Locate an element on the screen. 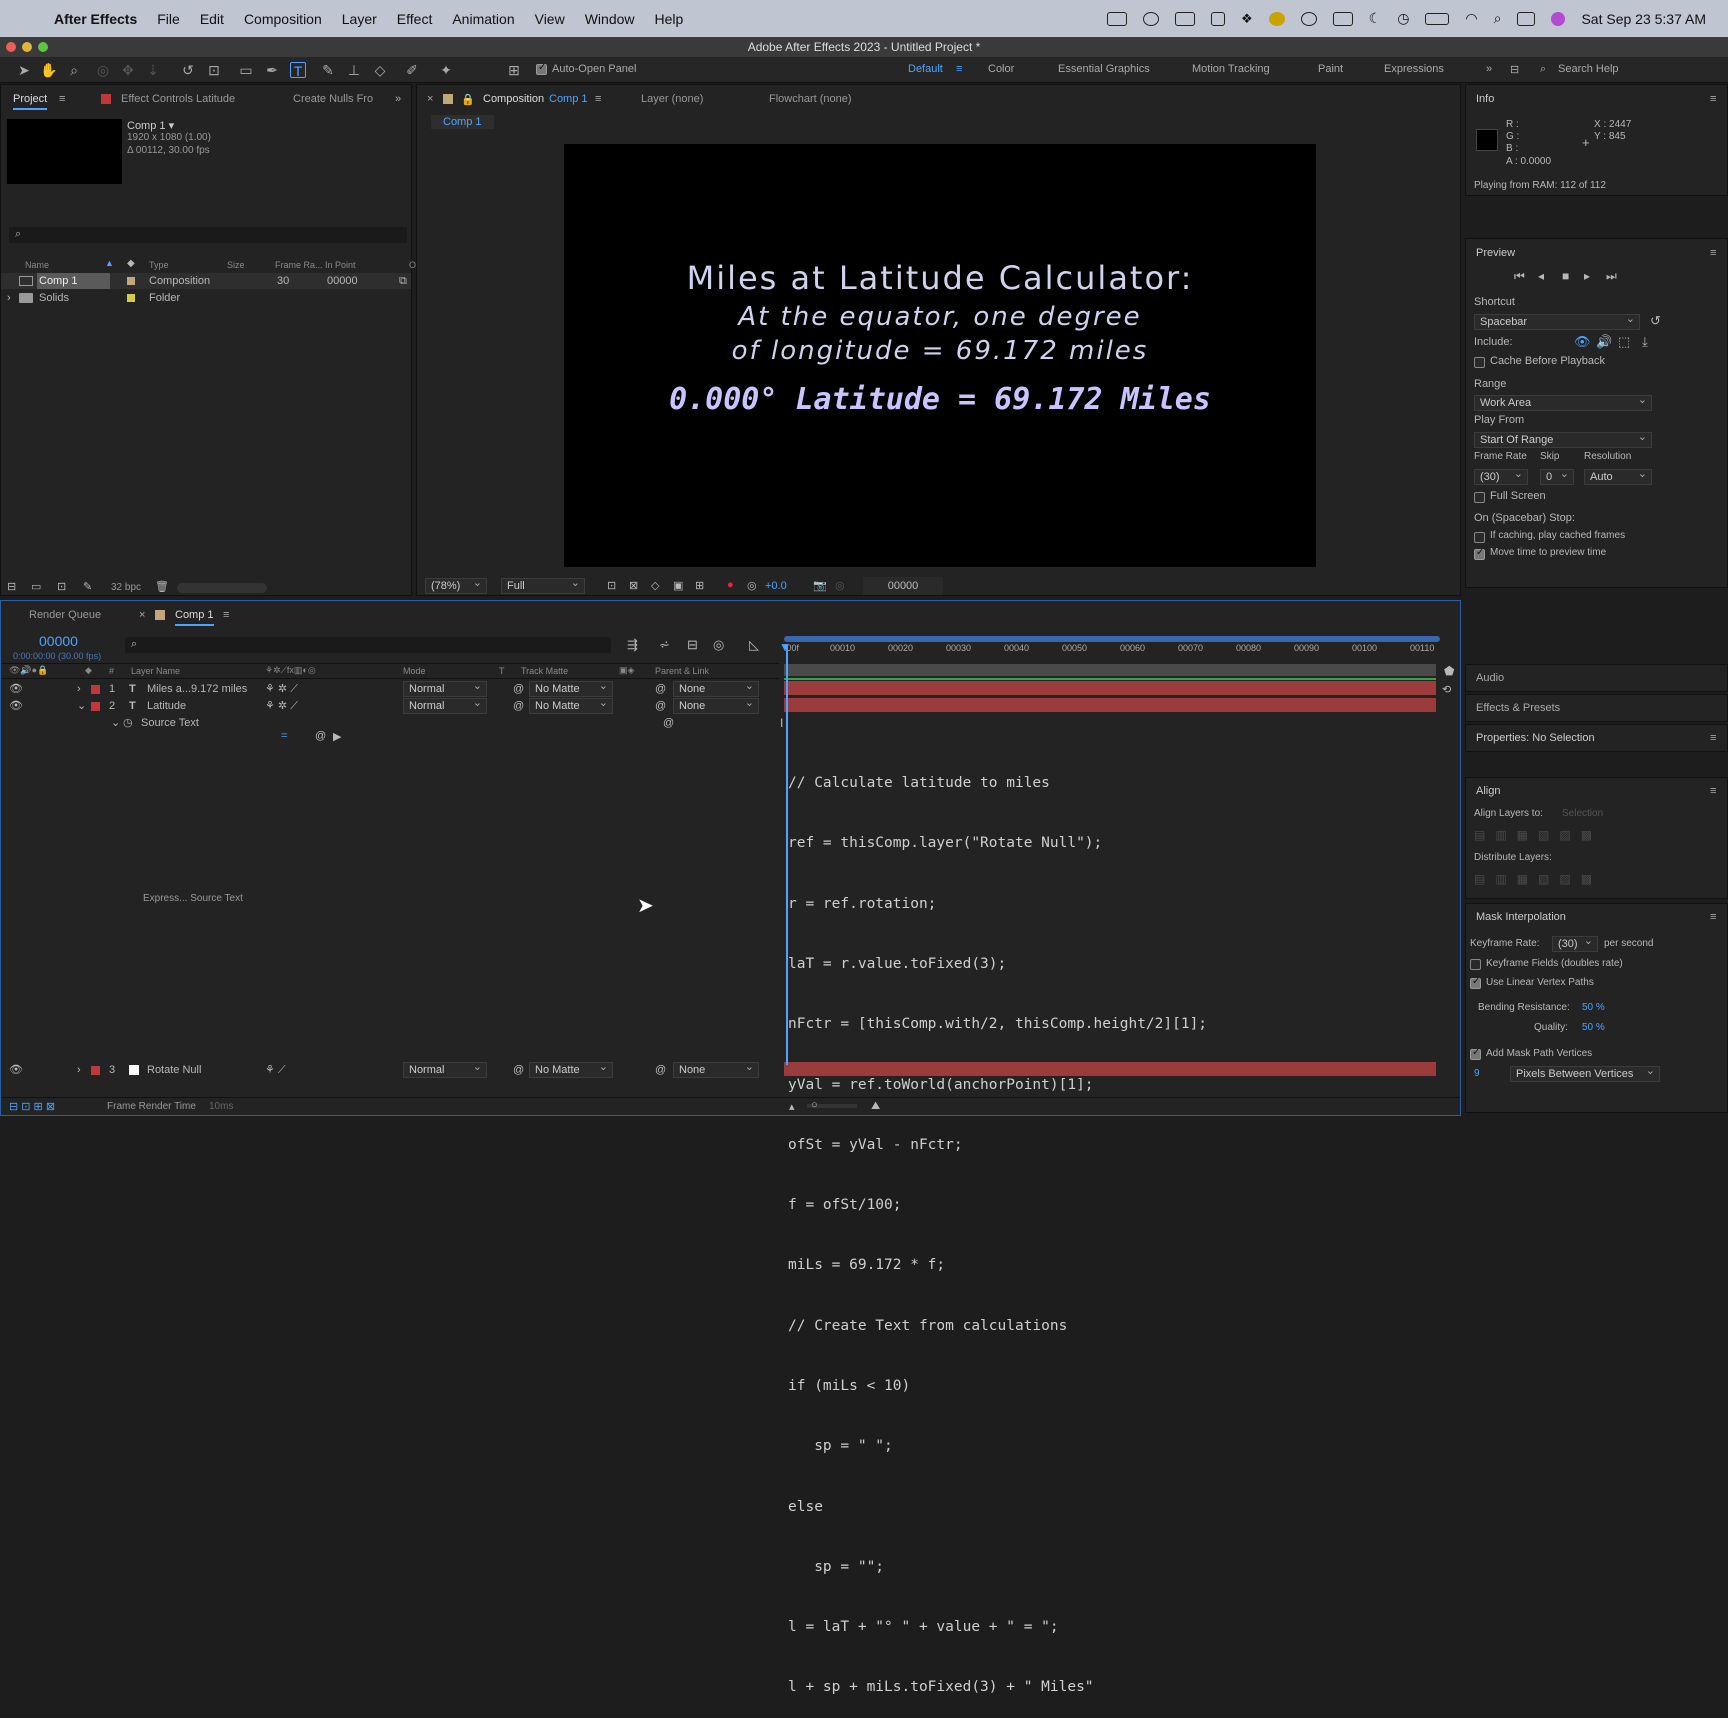  menu-edit: Edit is located at coordinates (212, 19).